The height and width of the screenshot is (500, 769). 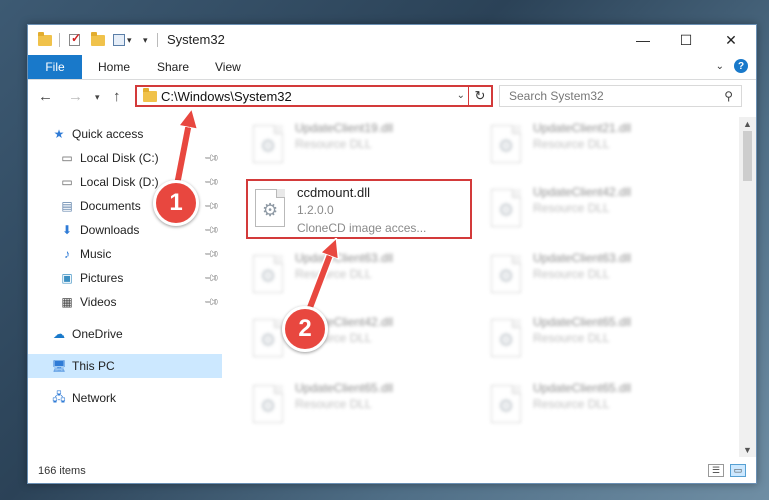 What do you see at coordinates (686, 40) in the screenshot?
I see `maximize-button: ☐` at bounding box center [686, 40].